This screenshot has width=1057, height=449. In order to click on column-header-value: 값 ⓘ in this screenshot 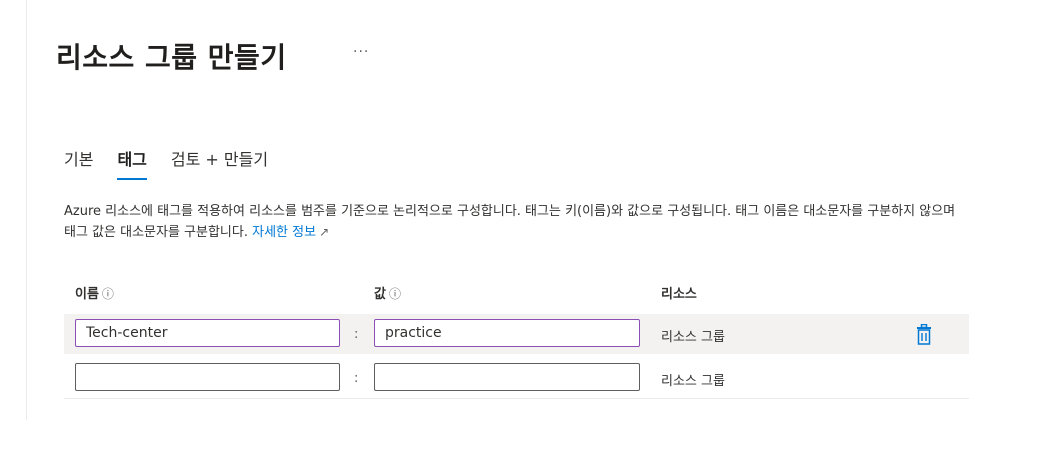, I will do `click(387, 292)`.